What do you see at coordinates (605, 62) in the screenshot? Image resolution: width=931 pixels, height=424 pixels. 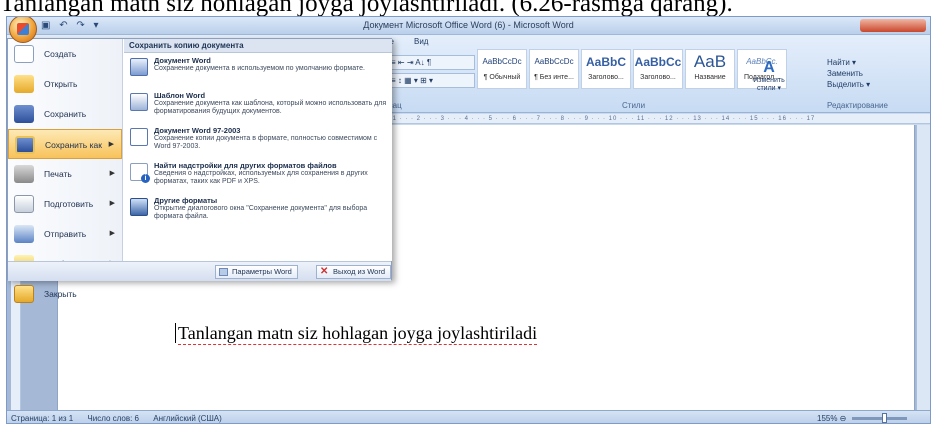 I see `style-sample: AaBbC` at bounding box center [605, 62].